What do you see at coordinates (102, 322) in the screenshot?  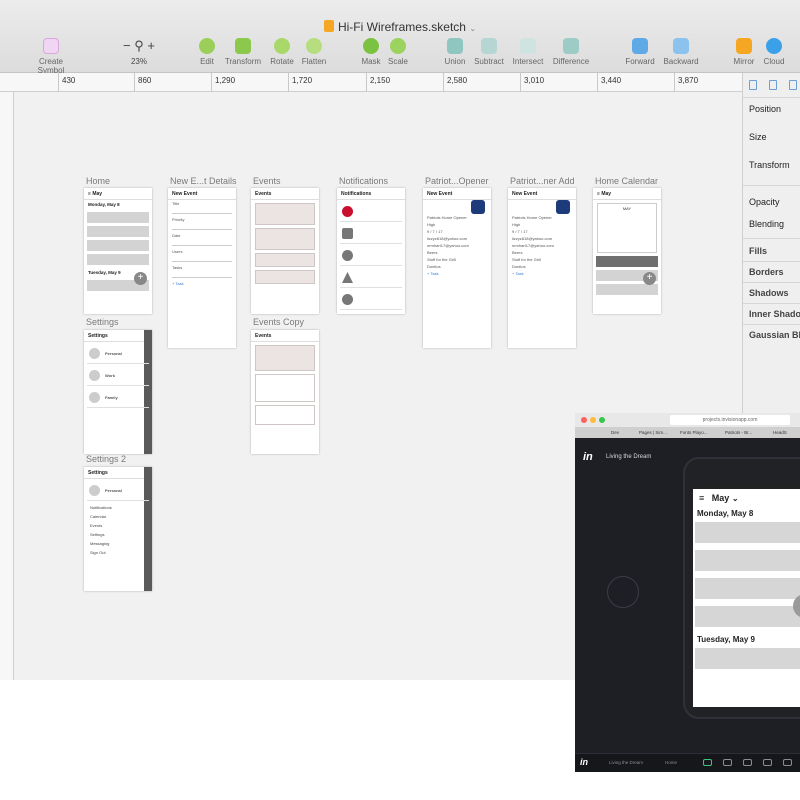 I see `artboard-label-settings: Settings` at bounding box center [102, 322].